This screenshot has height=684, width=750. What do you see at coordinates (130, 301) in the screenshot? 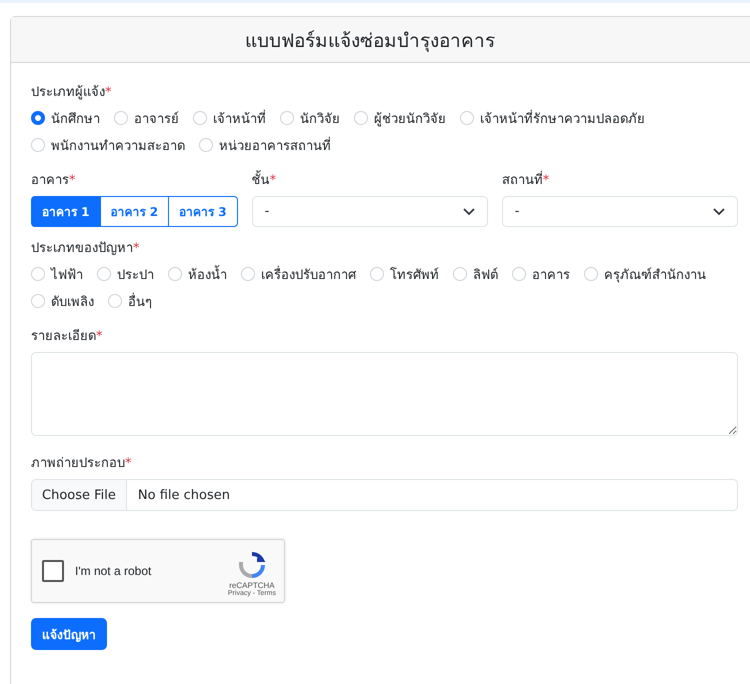
I see `radio-option: อื่นๆ` at bounding box center [130, 301].